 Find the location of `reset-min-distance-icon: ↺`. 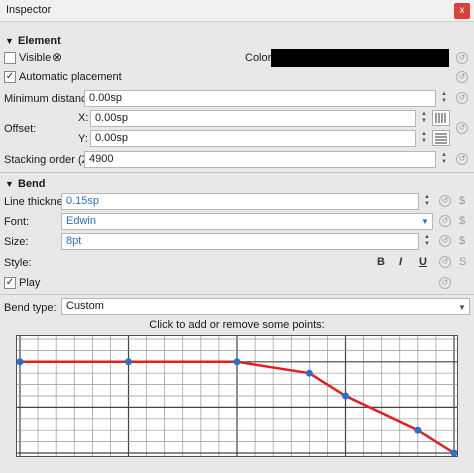

reset-min-distance-icon: ↺ is located at coordinates (462, 98).